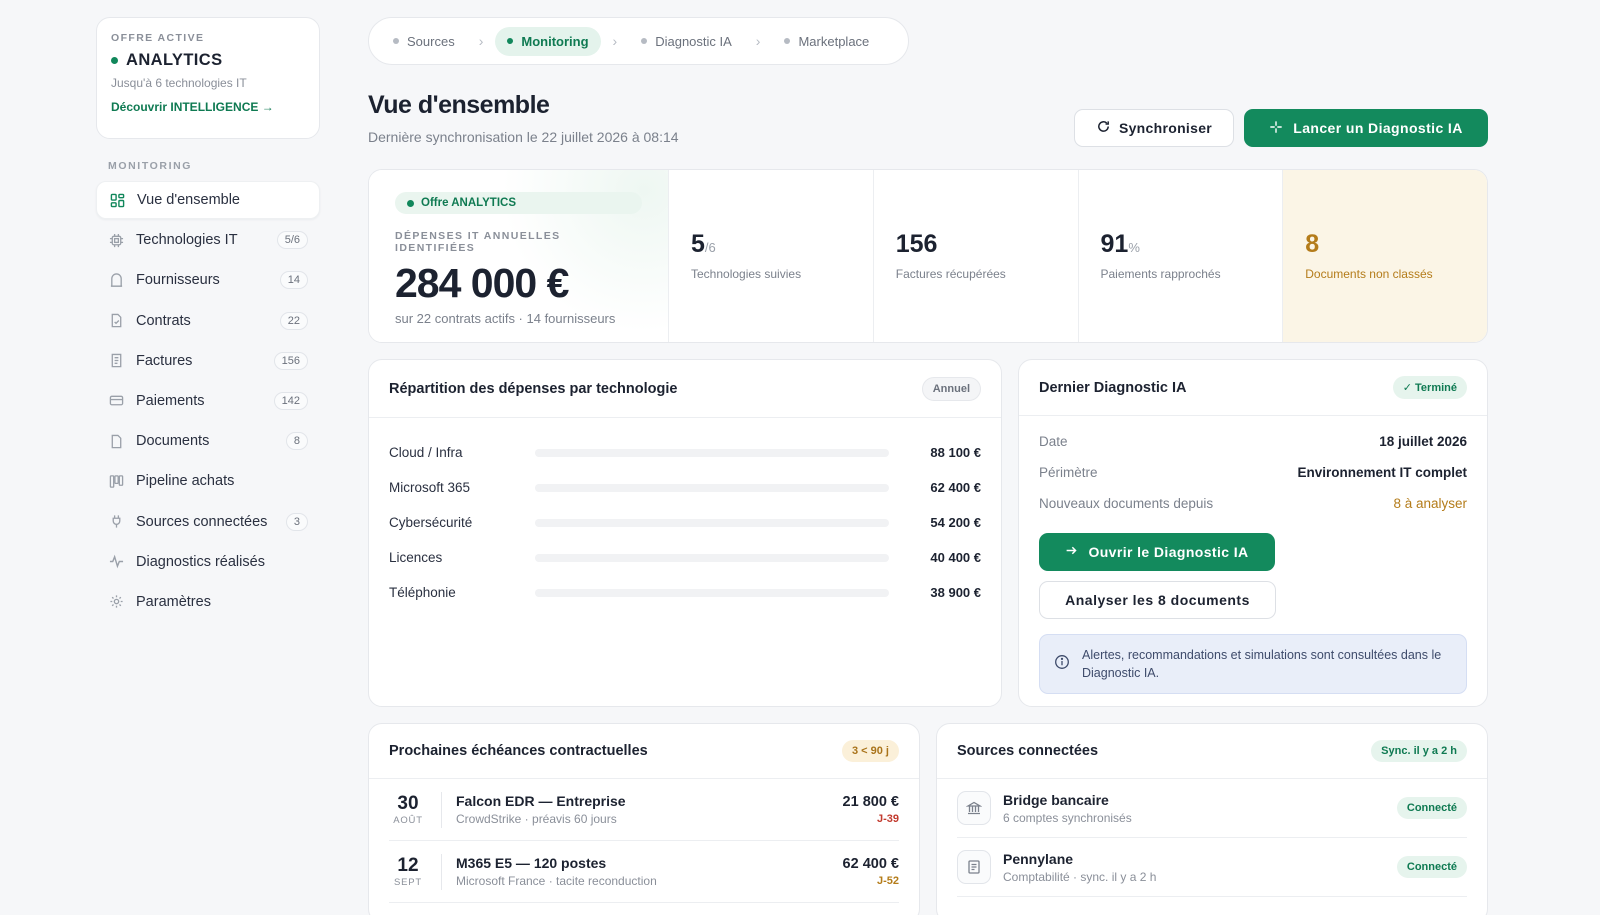  I want to click on deadline-count-chip: 3 < 90 j, so click(870, 751).